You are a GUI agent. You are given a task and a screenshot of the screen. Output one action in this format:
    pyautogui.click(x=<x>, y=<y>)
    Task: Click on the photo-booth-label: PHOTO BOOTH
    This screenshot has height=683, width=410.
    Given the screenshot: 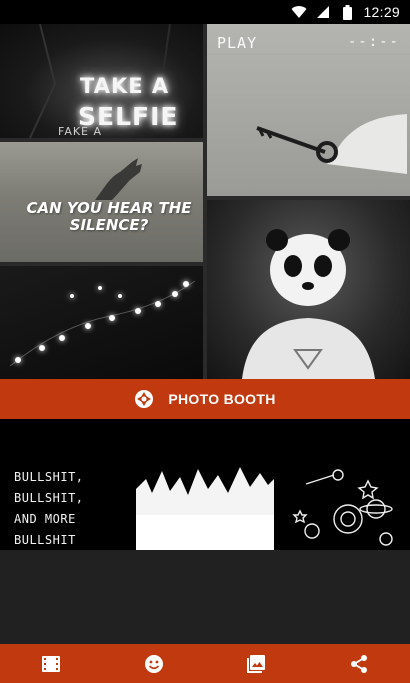 What is the action you would take?
    pyautogui.click(x=222, y=399)
    